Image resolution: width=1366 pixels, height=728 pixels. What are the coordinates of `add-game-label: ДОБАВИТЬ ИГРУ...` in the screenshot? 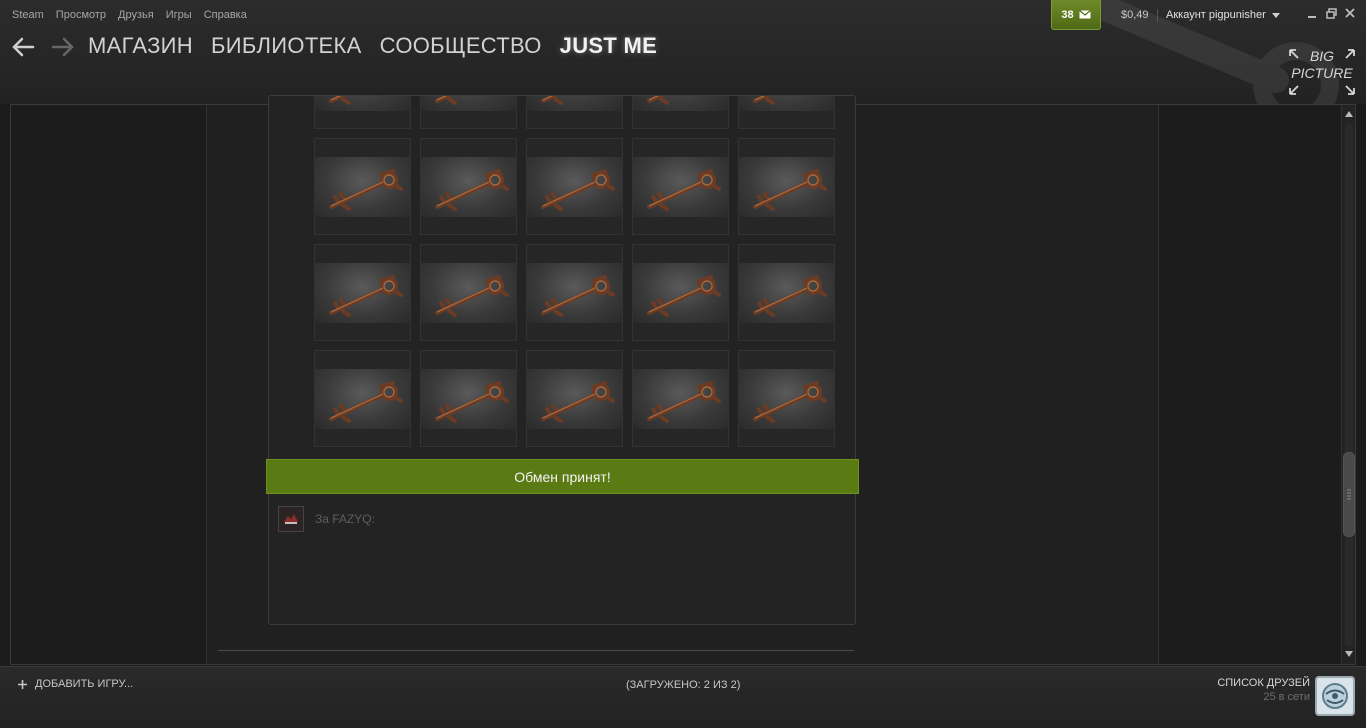 It's located at (84, 684).